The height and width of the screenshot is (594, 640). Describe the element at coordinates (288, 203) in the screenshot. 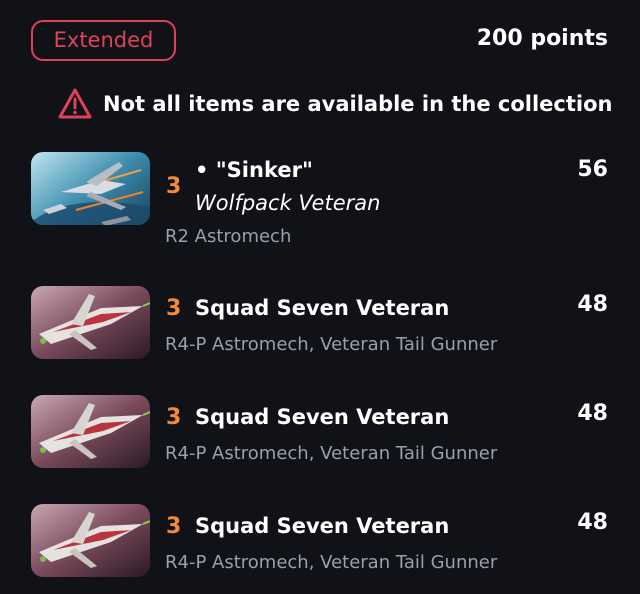

I see `pilot-title: Wolfpack Veteran` at that location.